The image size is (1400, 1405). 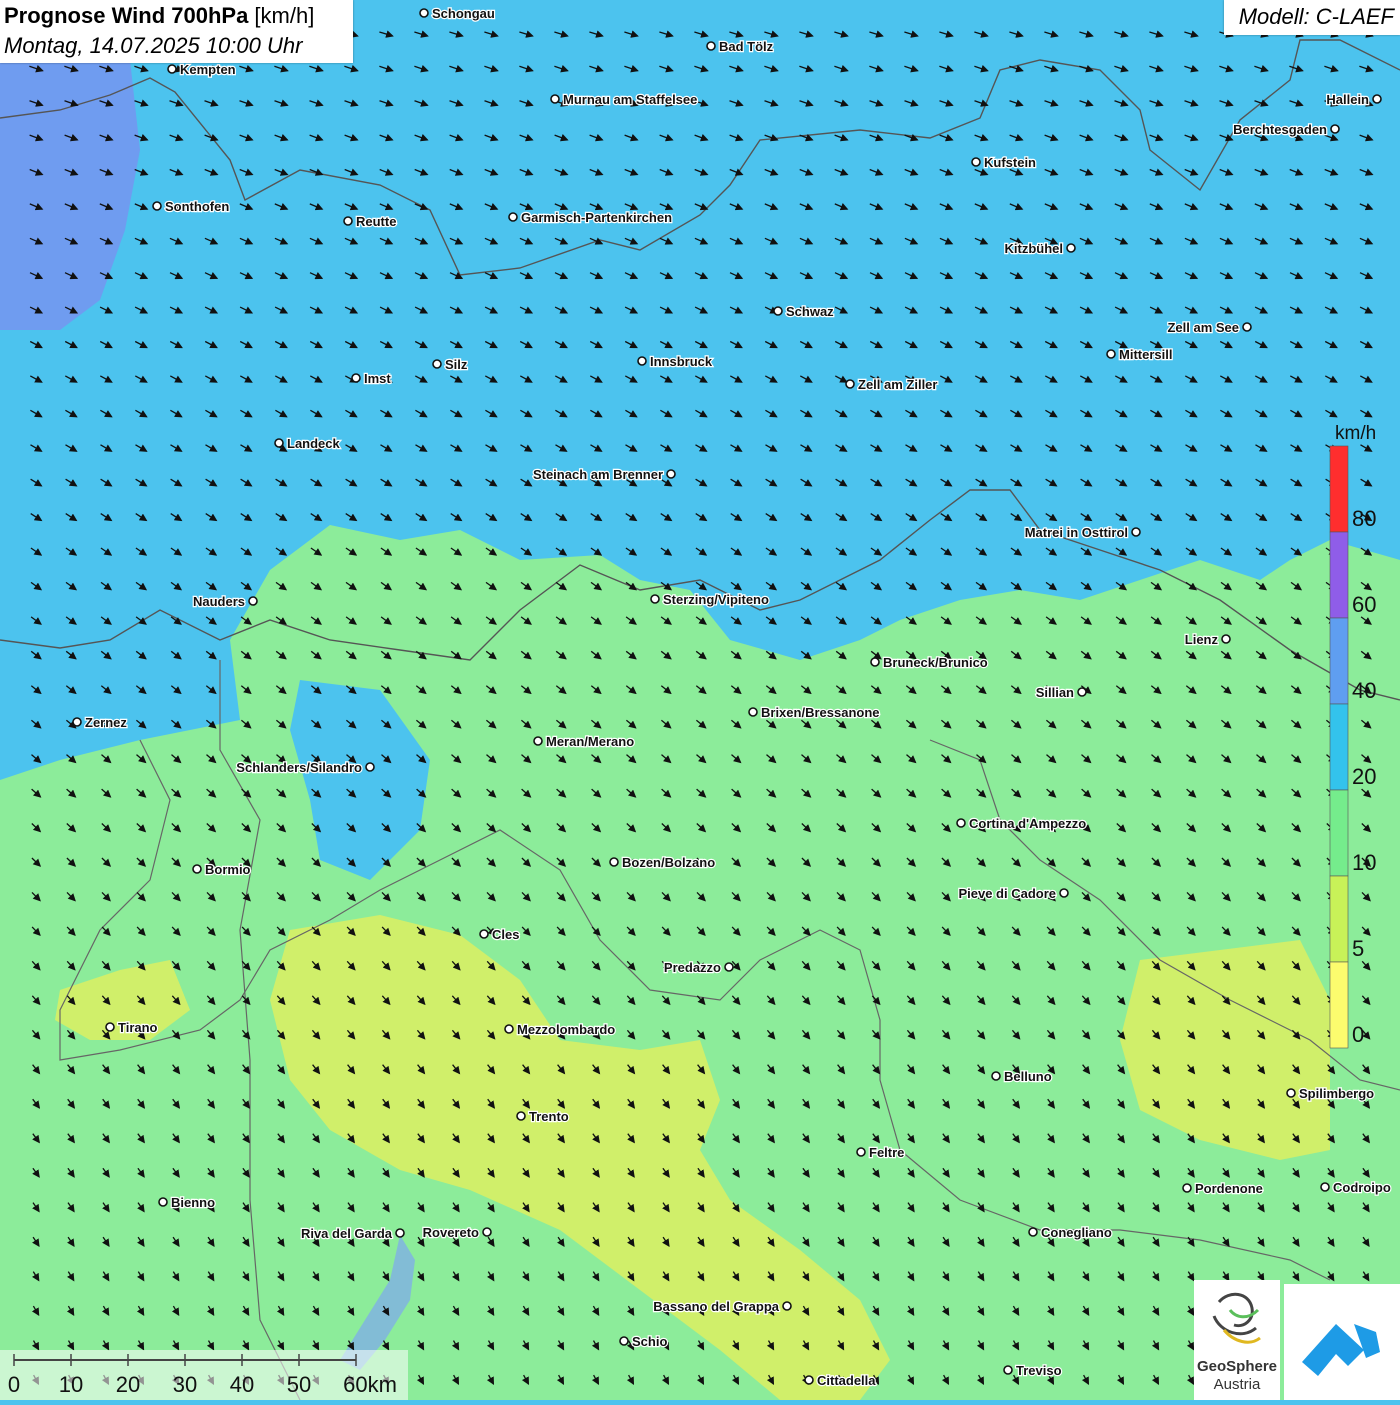 I want to click on city-marker: Riva del Garda, so click(x=352, y=1233).